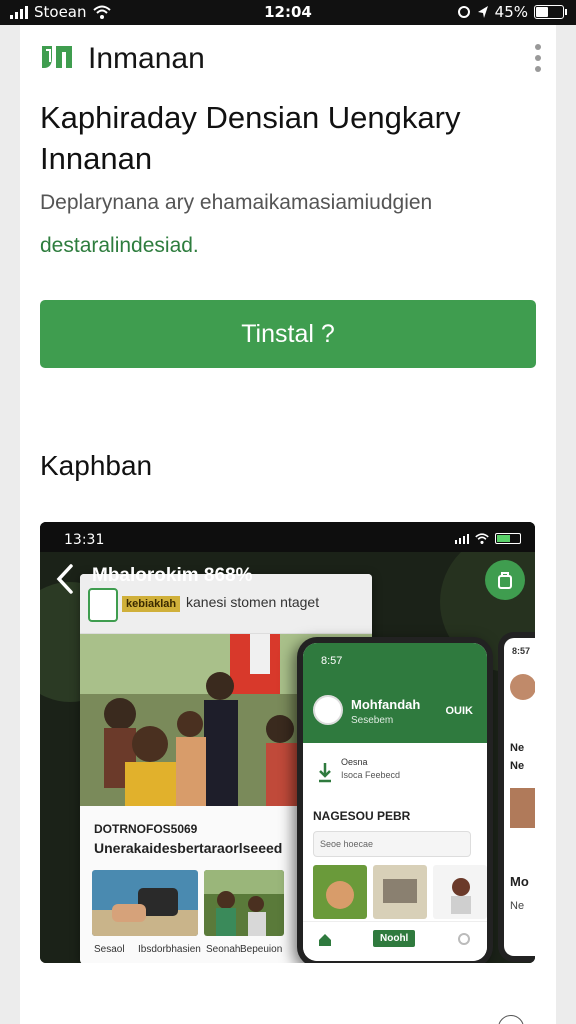 This screenshot has height=1024, width=576. I want to click on status-bar: Stoean 12:04 45%, so click(288, 12).